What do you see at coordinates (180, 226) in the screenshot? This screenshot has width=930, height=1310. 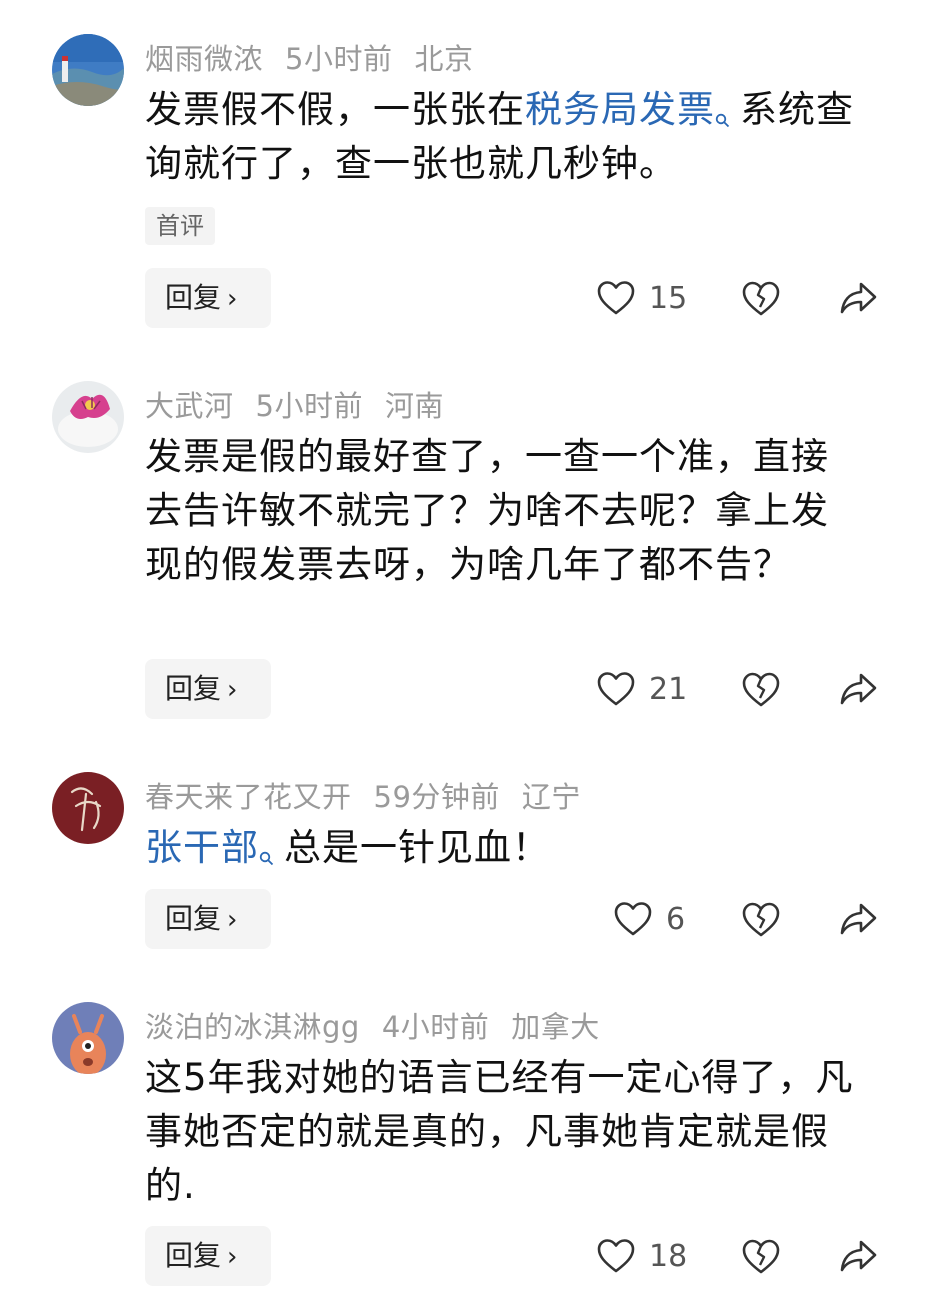 I see `first-comment-badge: 首评` at bounding box center [180, 226].